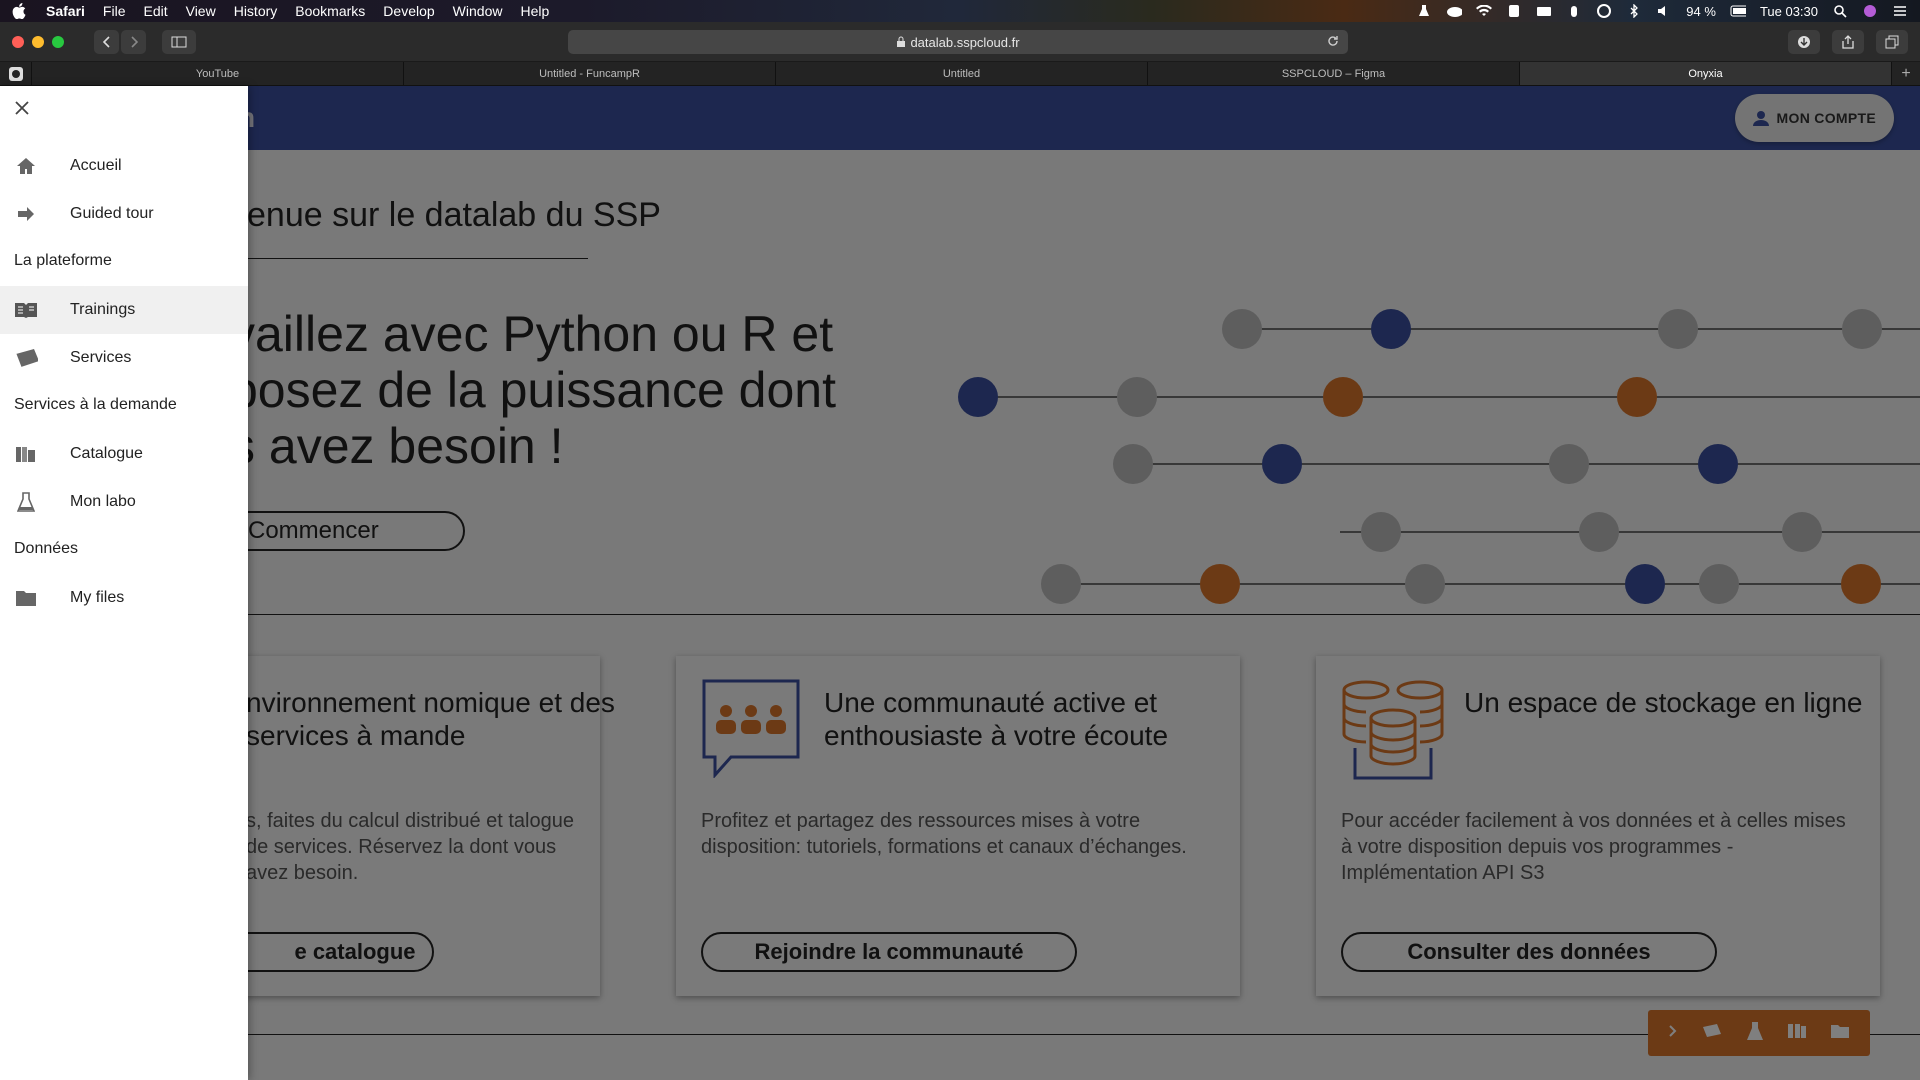 This screenshot has height=1080, width=1920. I want to click on browser-toolbar: datalab.sspcloud.fr, so click(960, 42).